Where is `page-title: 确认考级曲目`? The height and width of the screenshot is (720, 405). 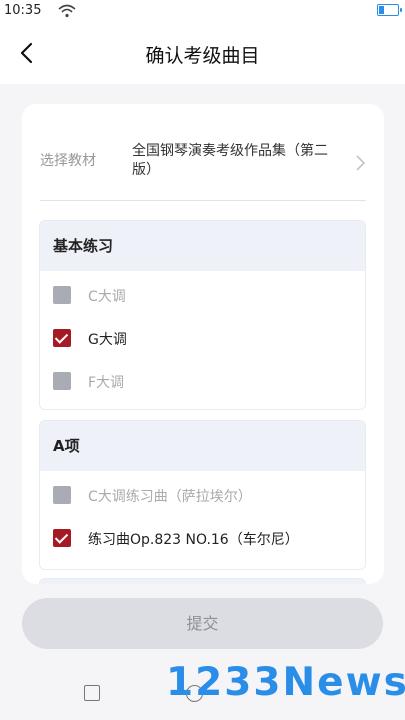
page-title: 确认考级曲目 is located at coordinates (202, 56).